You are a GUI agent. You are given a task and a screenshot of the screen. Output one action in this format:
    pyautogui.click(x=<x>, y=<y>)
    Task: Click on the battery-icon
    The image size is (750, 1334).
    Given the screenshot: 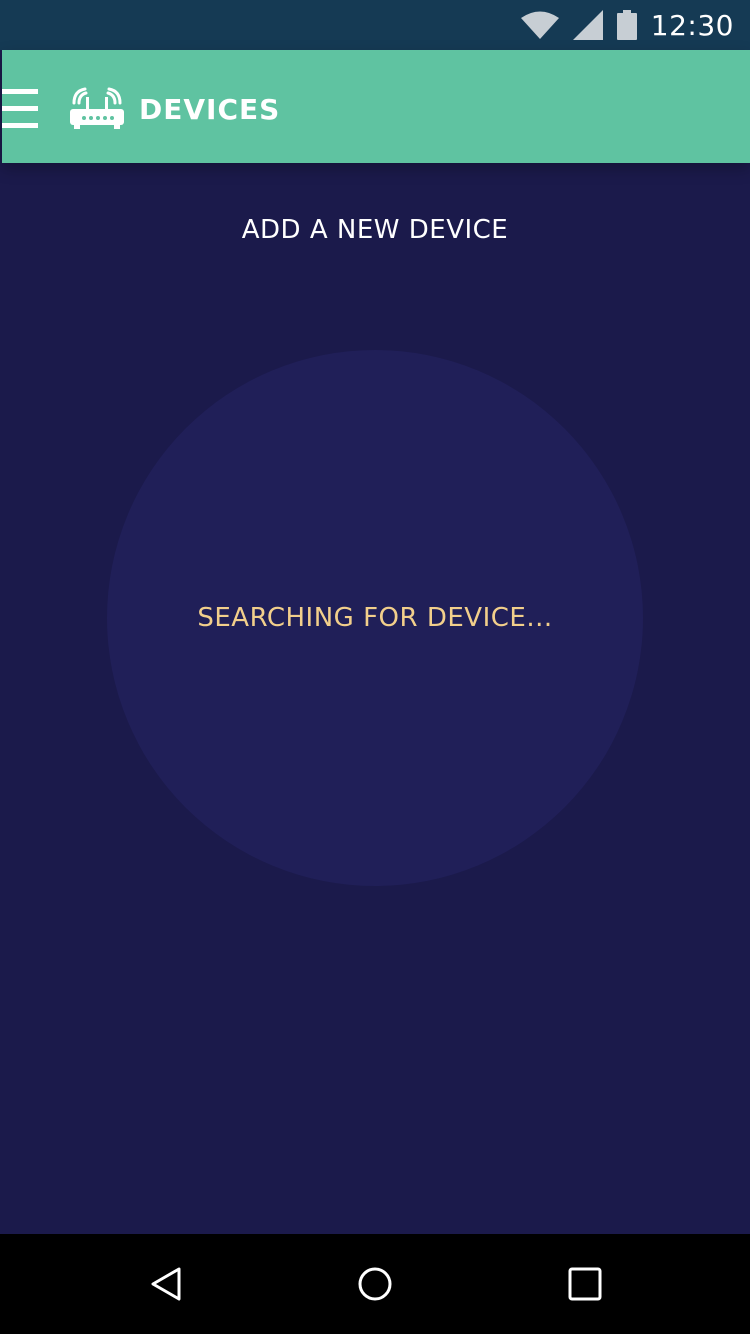 What is the action you would take?
    pyautogui.click(x=626, y=25)
    